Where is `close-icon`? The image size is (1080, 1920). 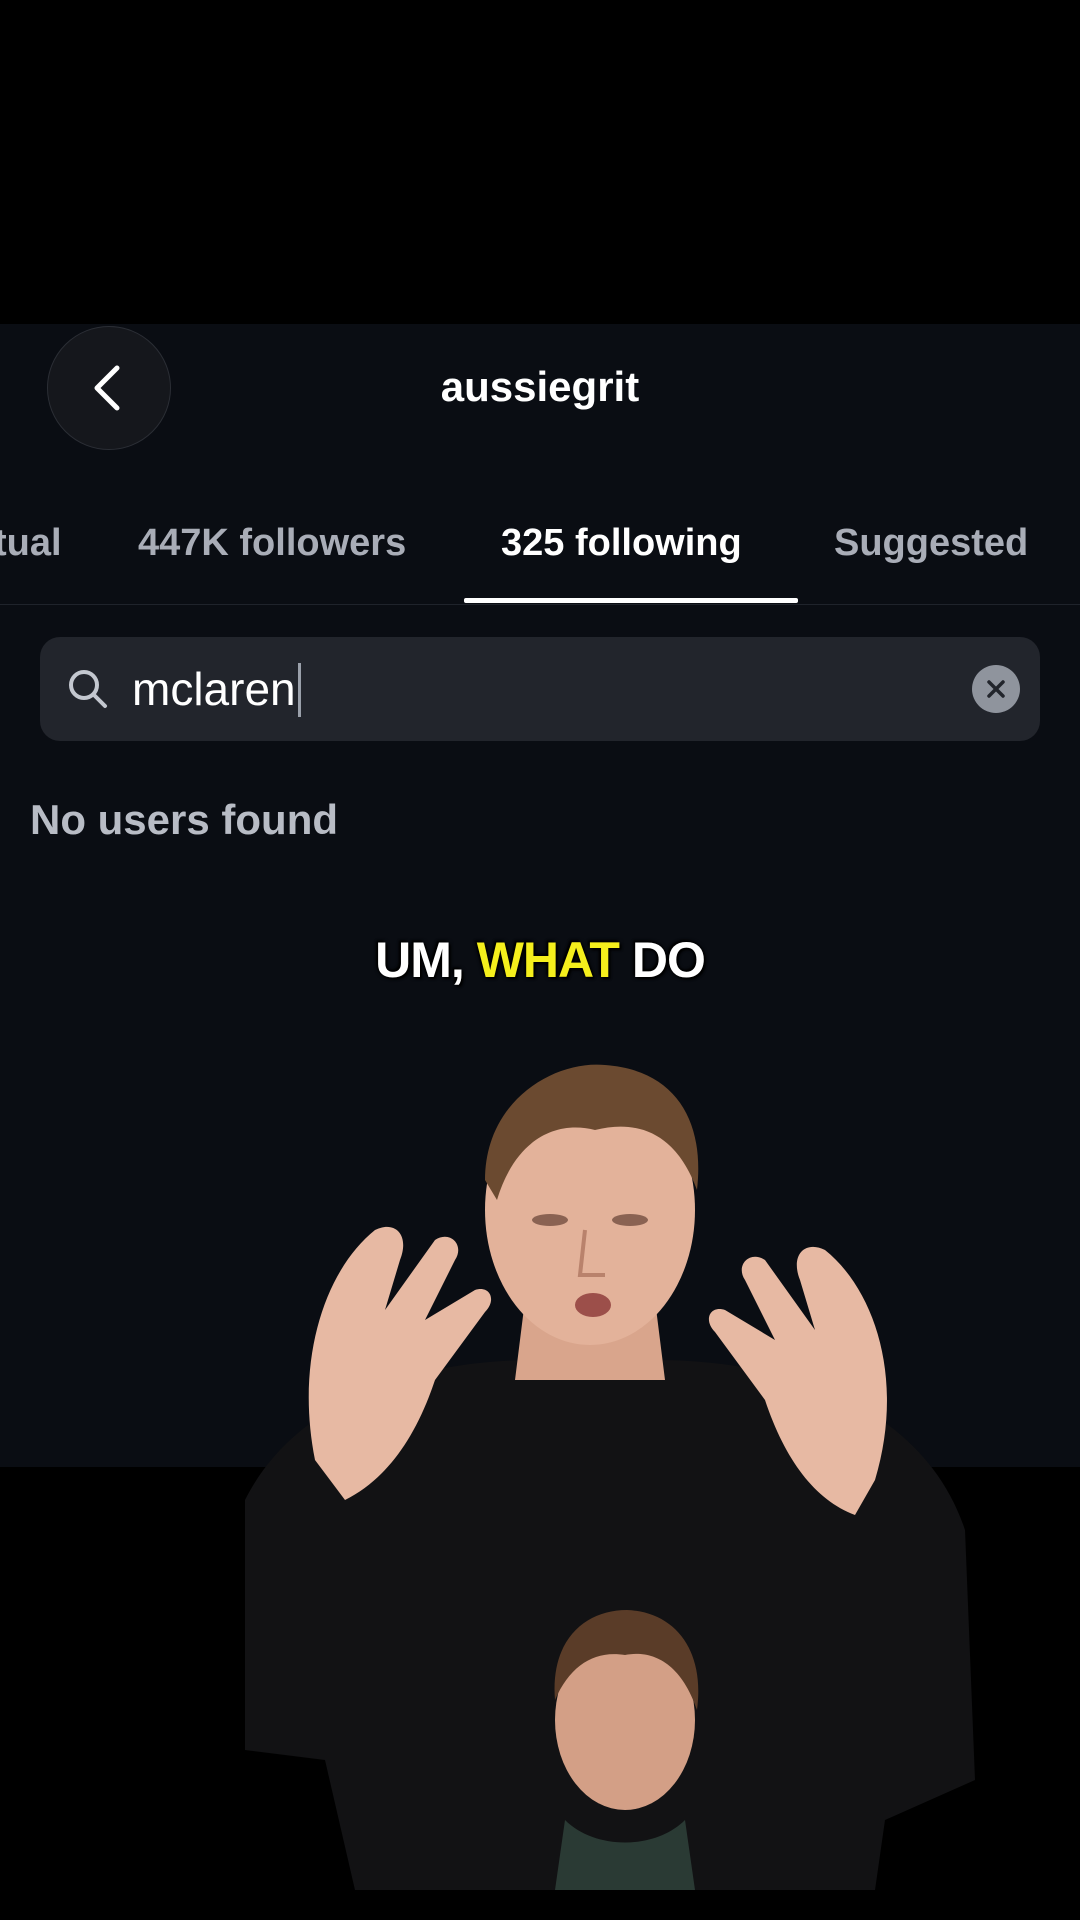
close-icon is located at coordinates (996, 689).